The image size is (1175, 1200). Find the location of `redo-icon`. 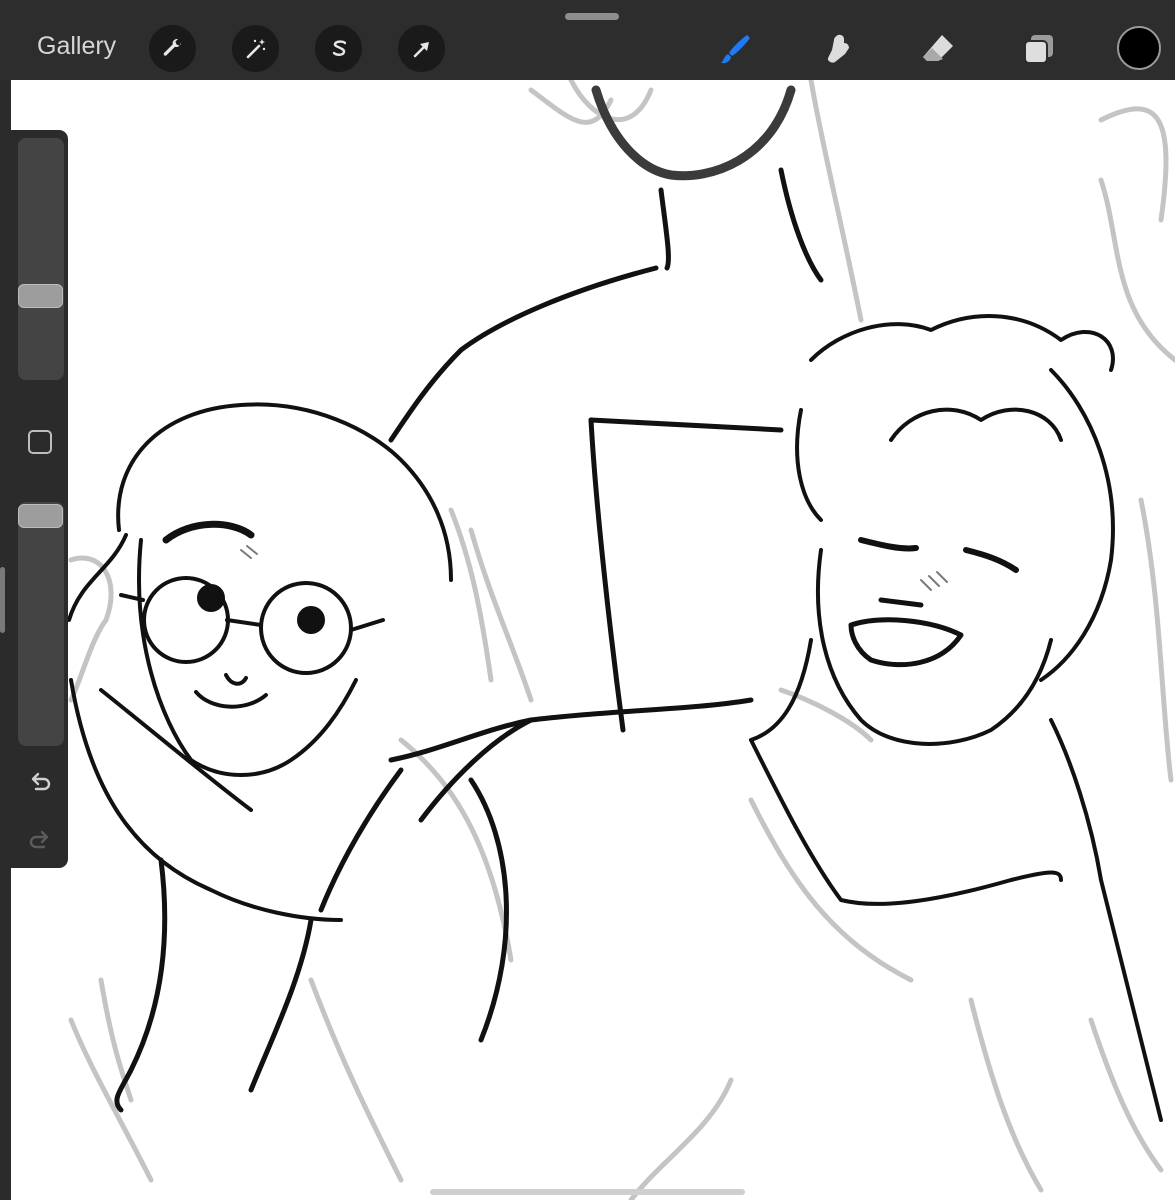

redo-icon is located at coordinates (39, 839).